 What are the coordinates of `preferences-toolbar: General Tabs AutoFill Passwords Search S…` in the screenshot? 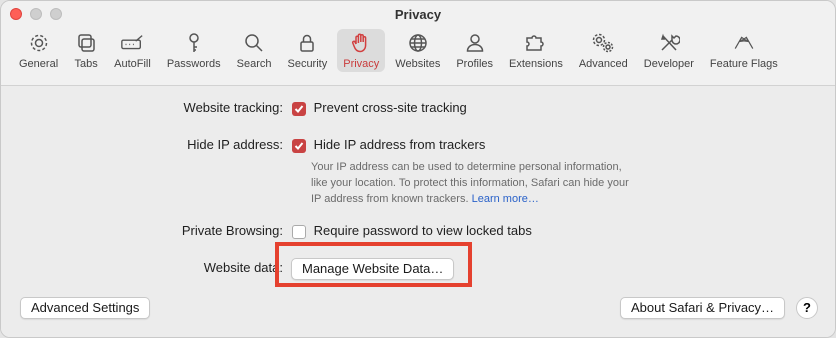 It's located at (418, 50).